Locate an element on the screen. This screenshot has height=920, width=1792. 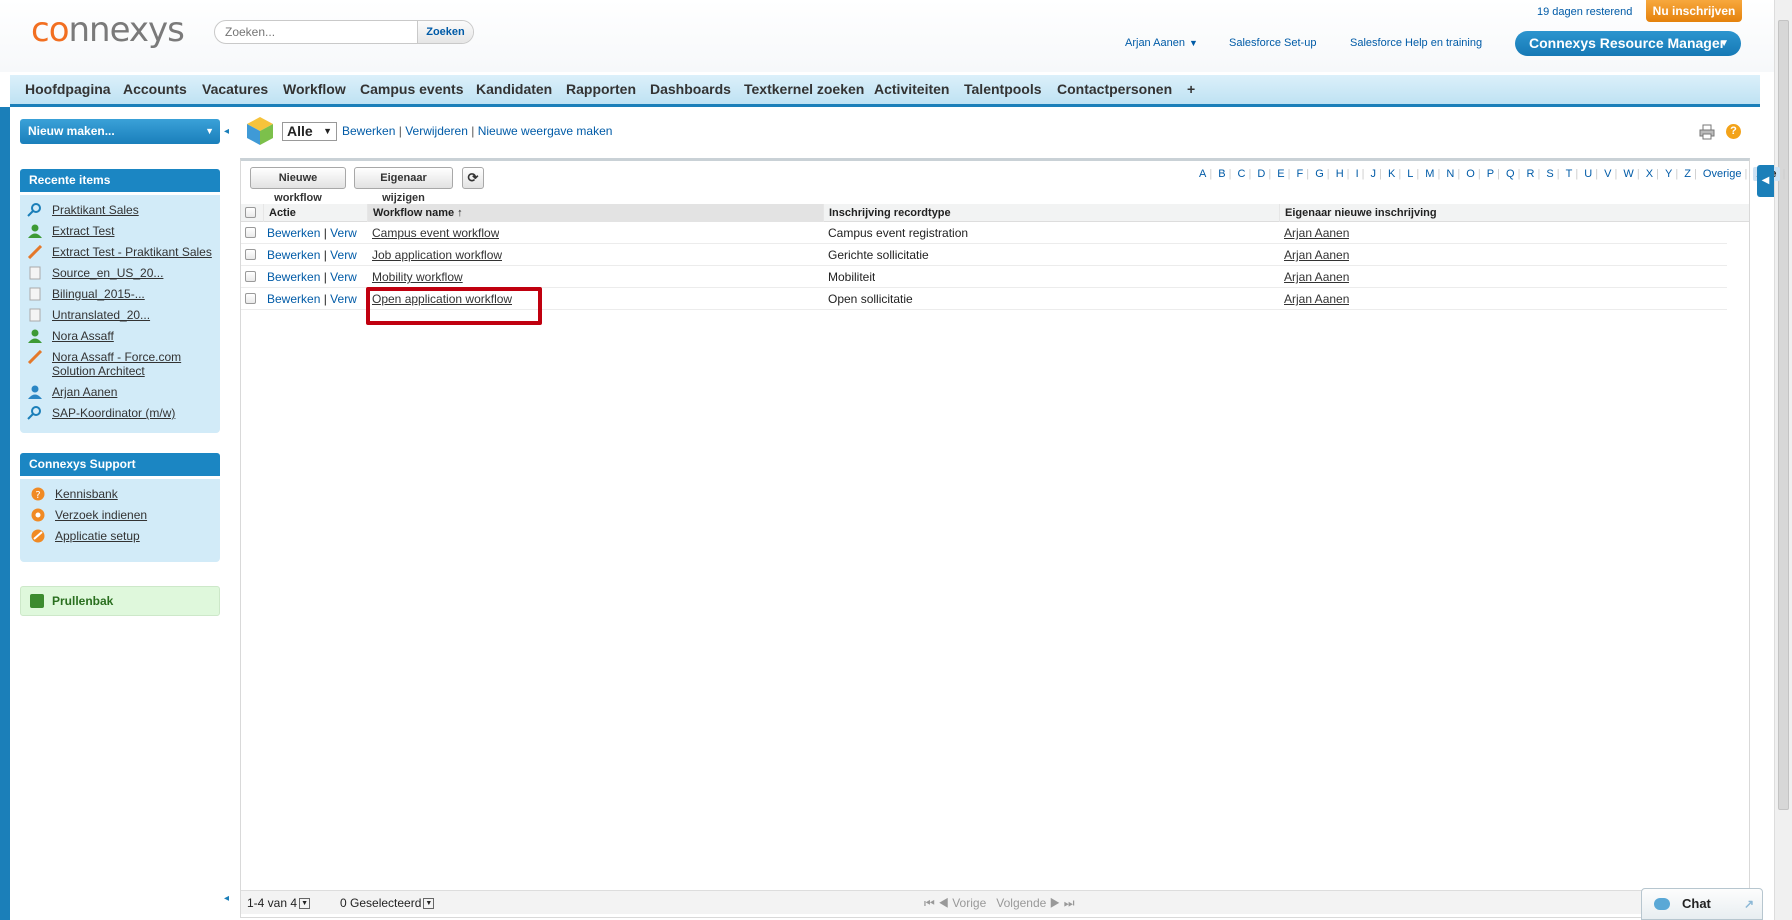
prev-page-icon: ◀ is located at coordinates (943, 903).